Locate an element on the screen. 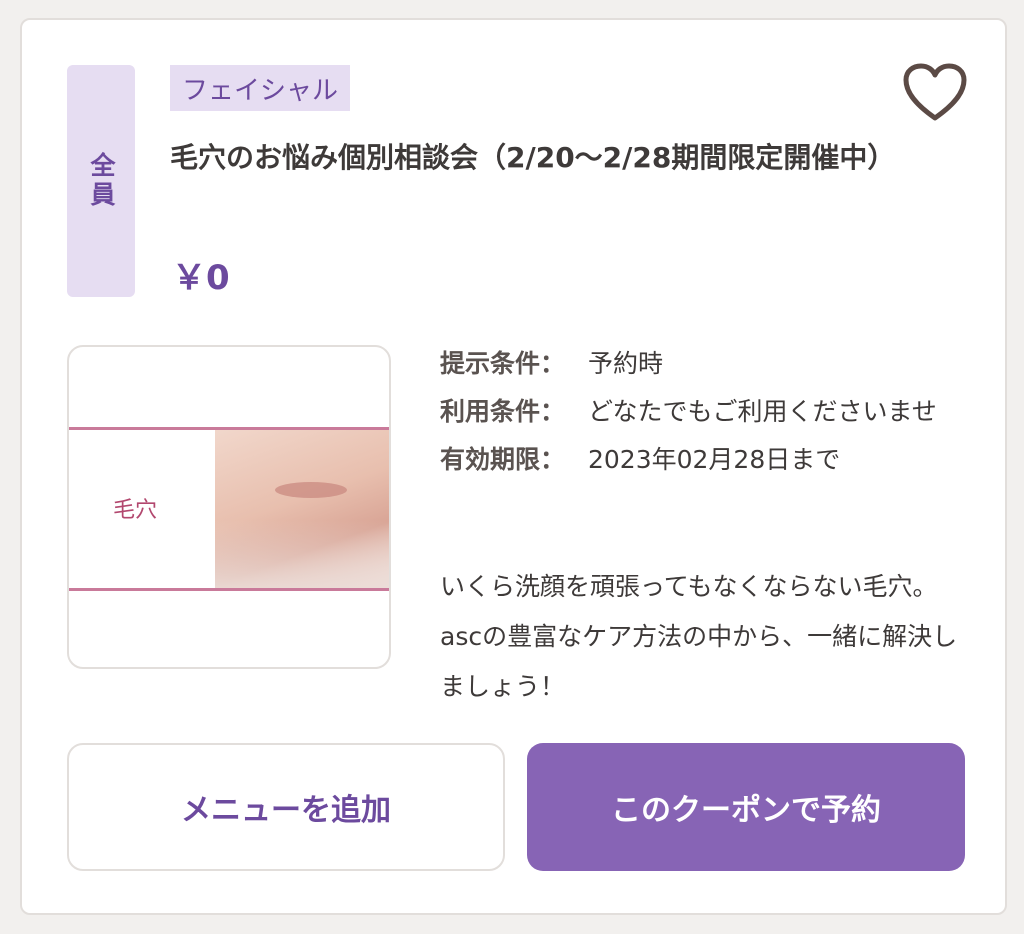 This screenshot has height=934, width=1024. face-photo-lips is located at coordinates (311, 490).